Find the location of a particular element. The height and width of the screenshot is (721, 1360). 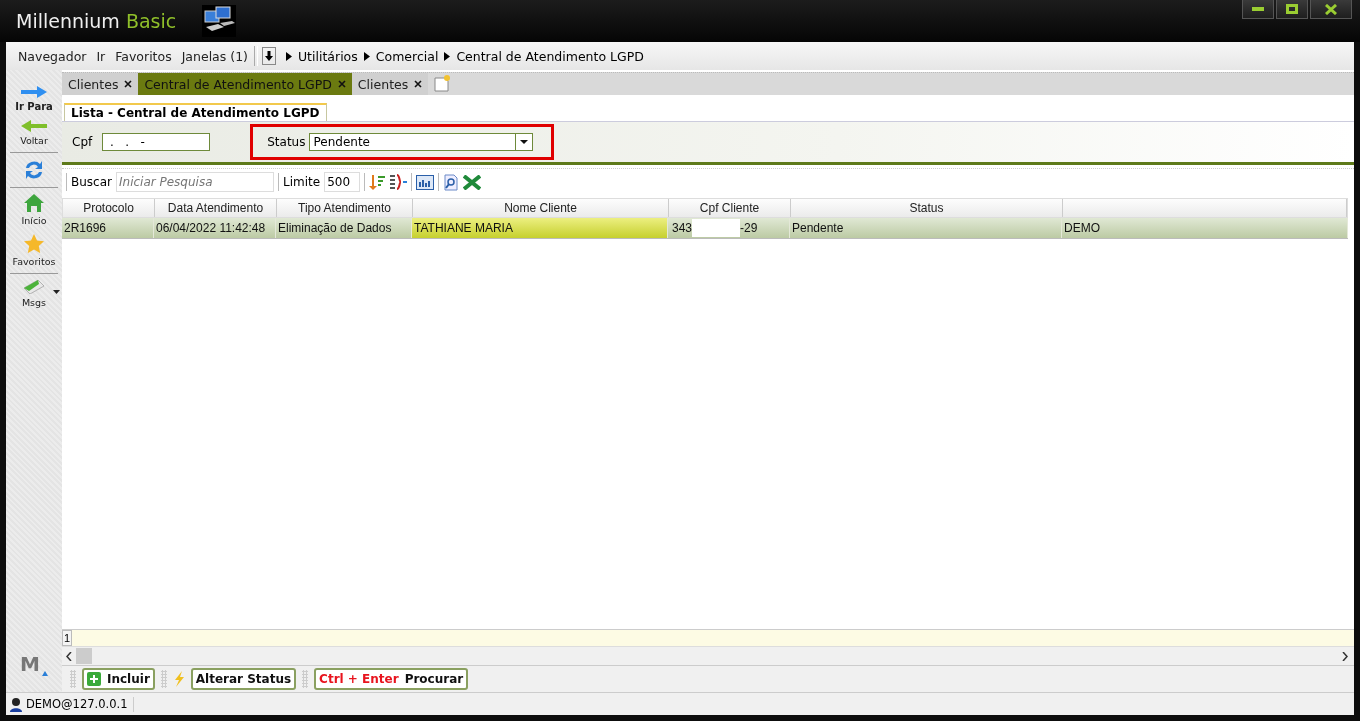

computers-icon is located at coordinates (219, 21).